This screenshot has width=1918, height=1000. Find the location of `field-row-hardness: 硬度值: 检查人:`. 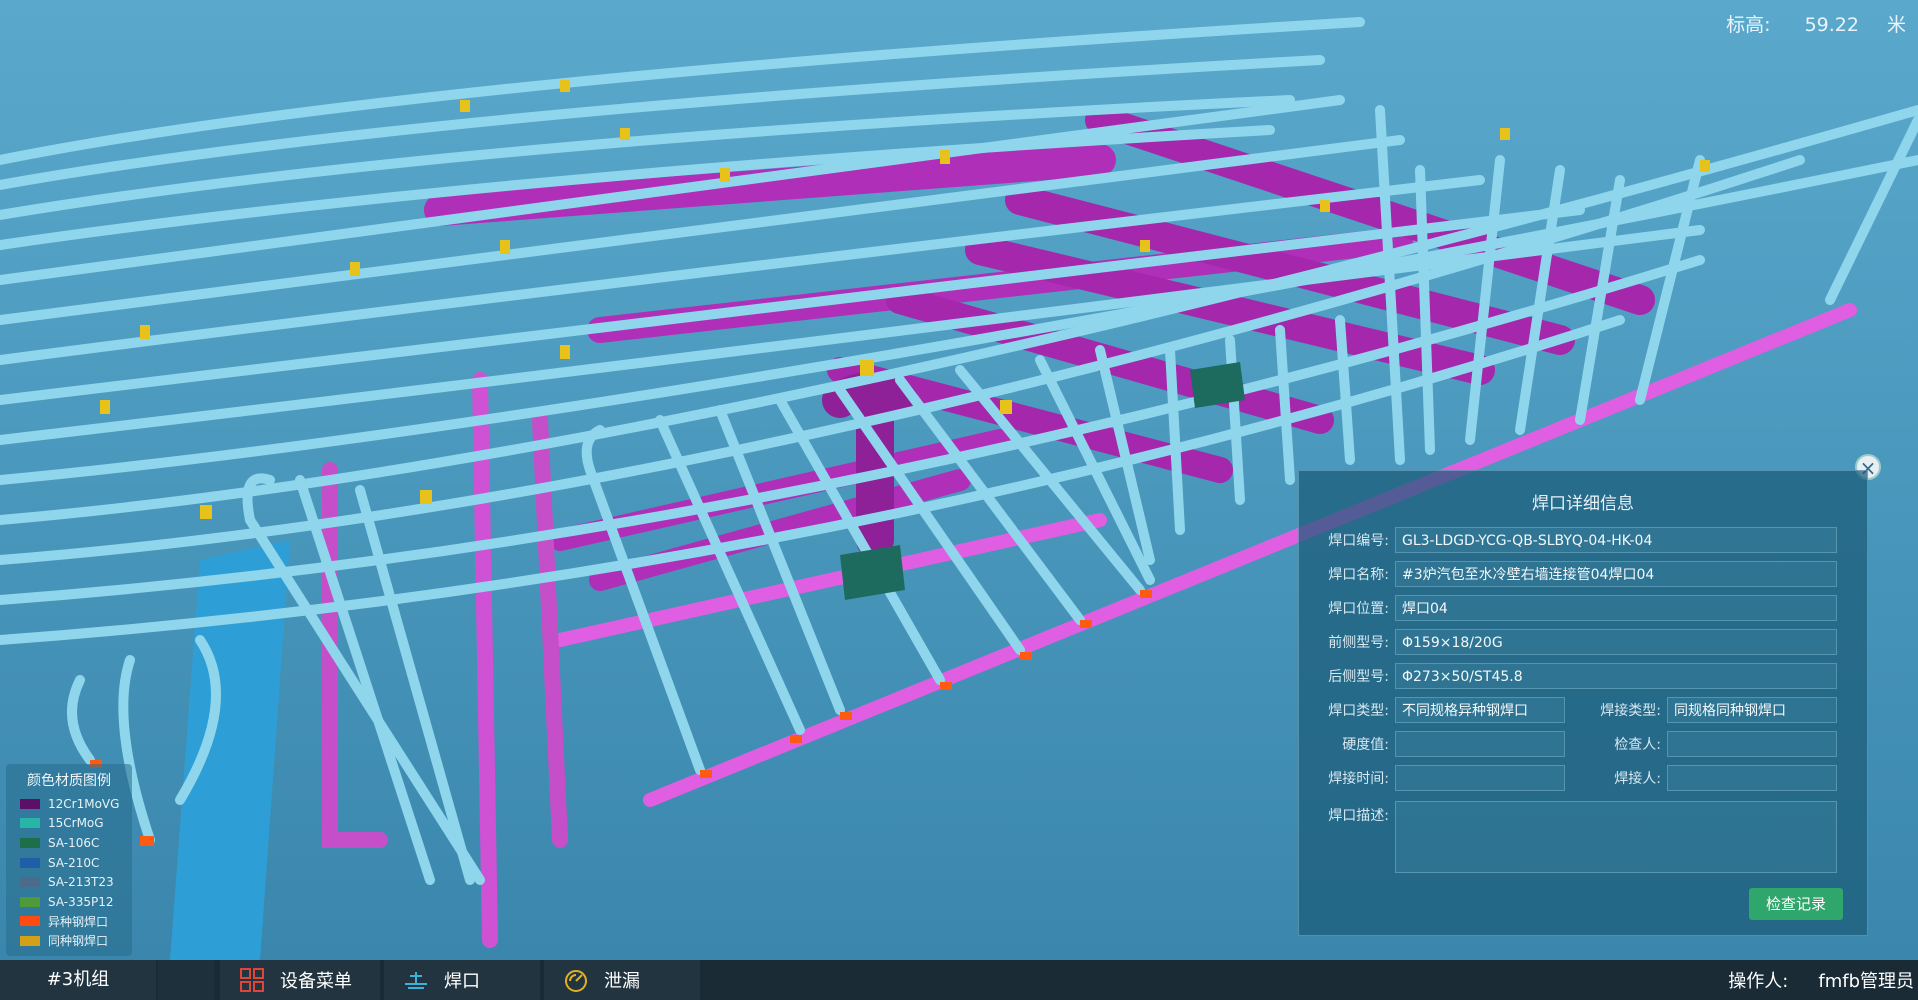

field-row-hardness: 硬度值: 检查人: is located at coordinates (1568, 744).